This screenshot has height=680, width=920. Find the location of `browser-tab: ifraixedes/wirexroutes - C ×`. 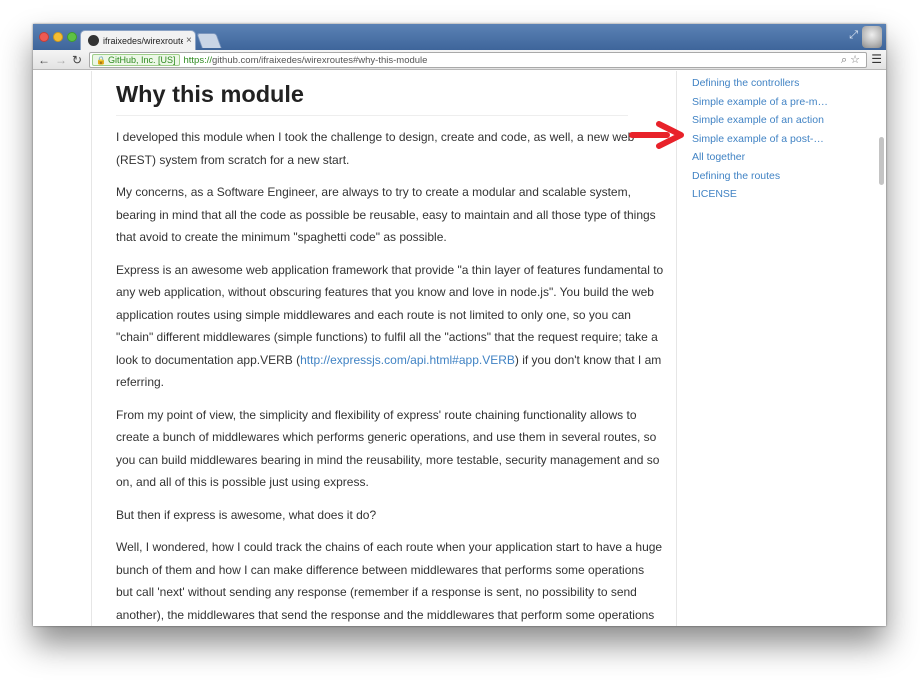

browser-tab: ifraixedes/wirexroutes - C × is located at coordinates (138, 40).